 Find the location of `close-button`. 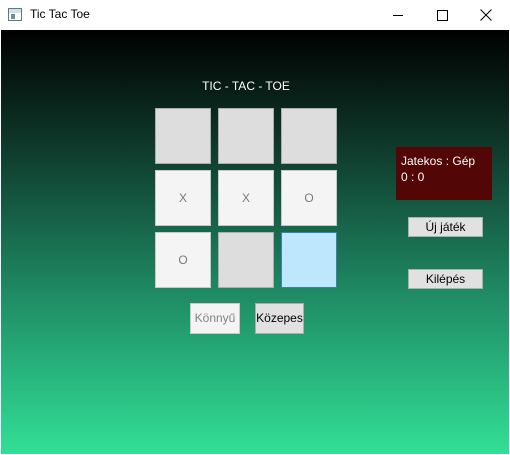

close-button is located at coordinates (486, 15).